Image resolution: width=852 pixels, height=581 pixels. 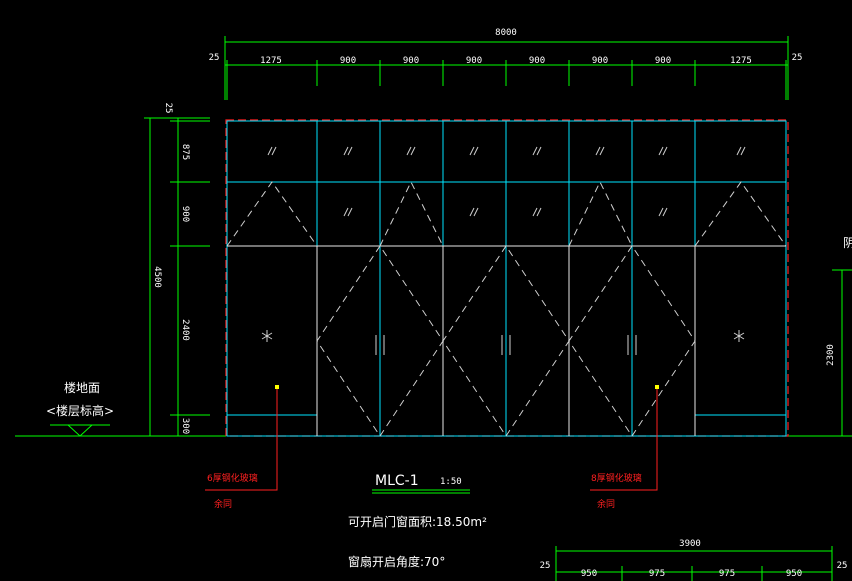 What do you see at coordinates (232, 478) in the screenshot?
I see `note-left-line1: 6厚钢化玻璃` at bounding box center [232, 478].